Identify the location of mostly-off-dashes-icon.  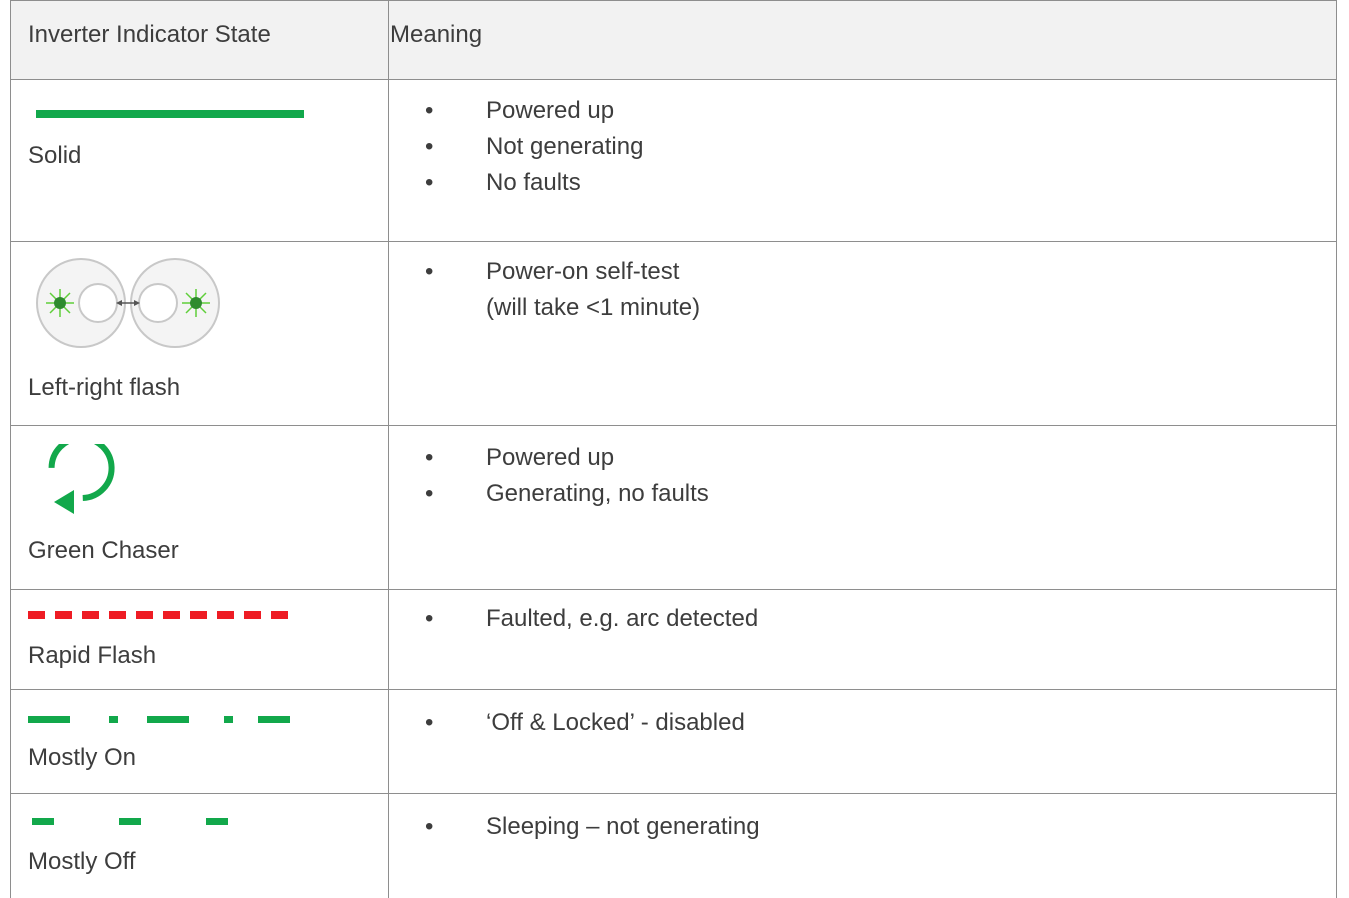
(130, 821).